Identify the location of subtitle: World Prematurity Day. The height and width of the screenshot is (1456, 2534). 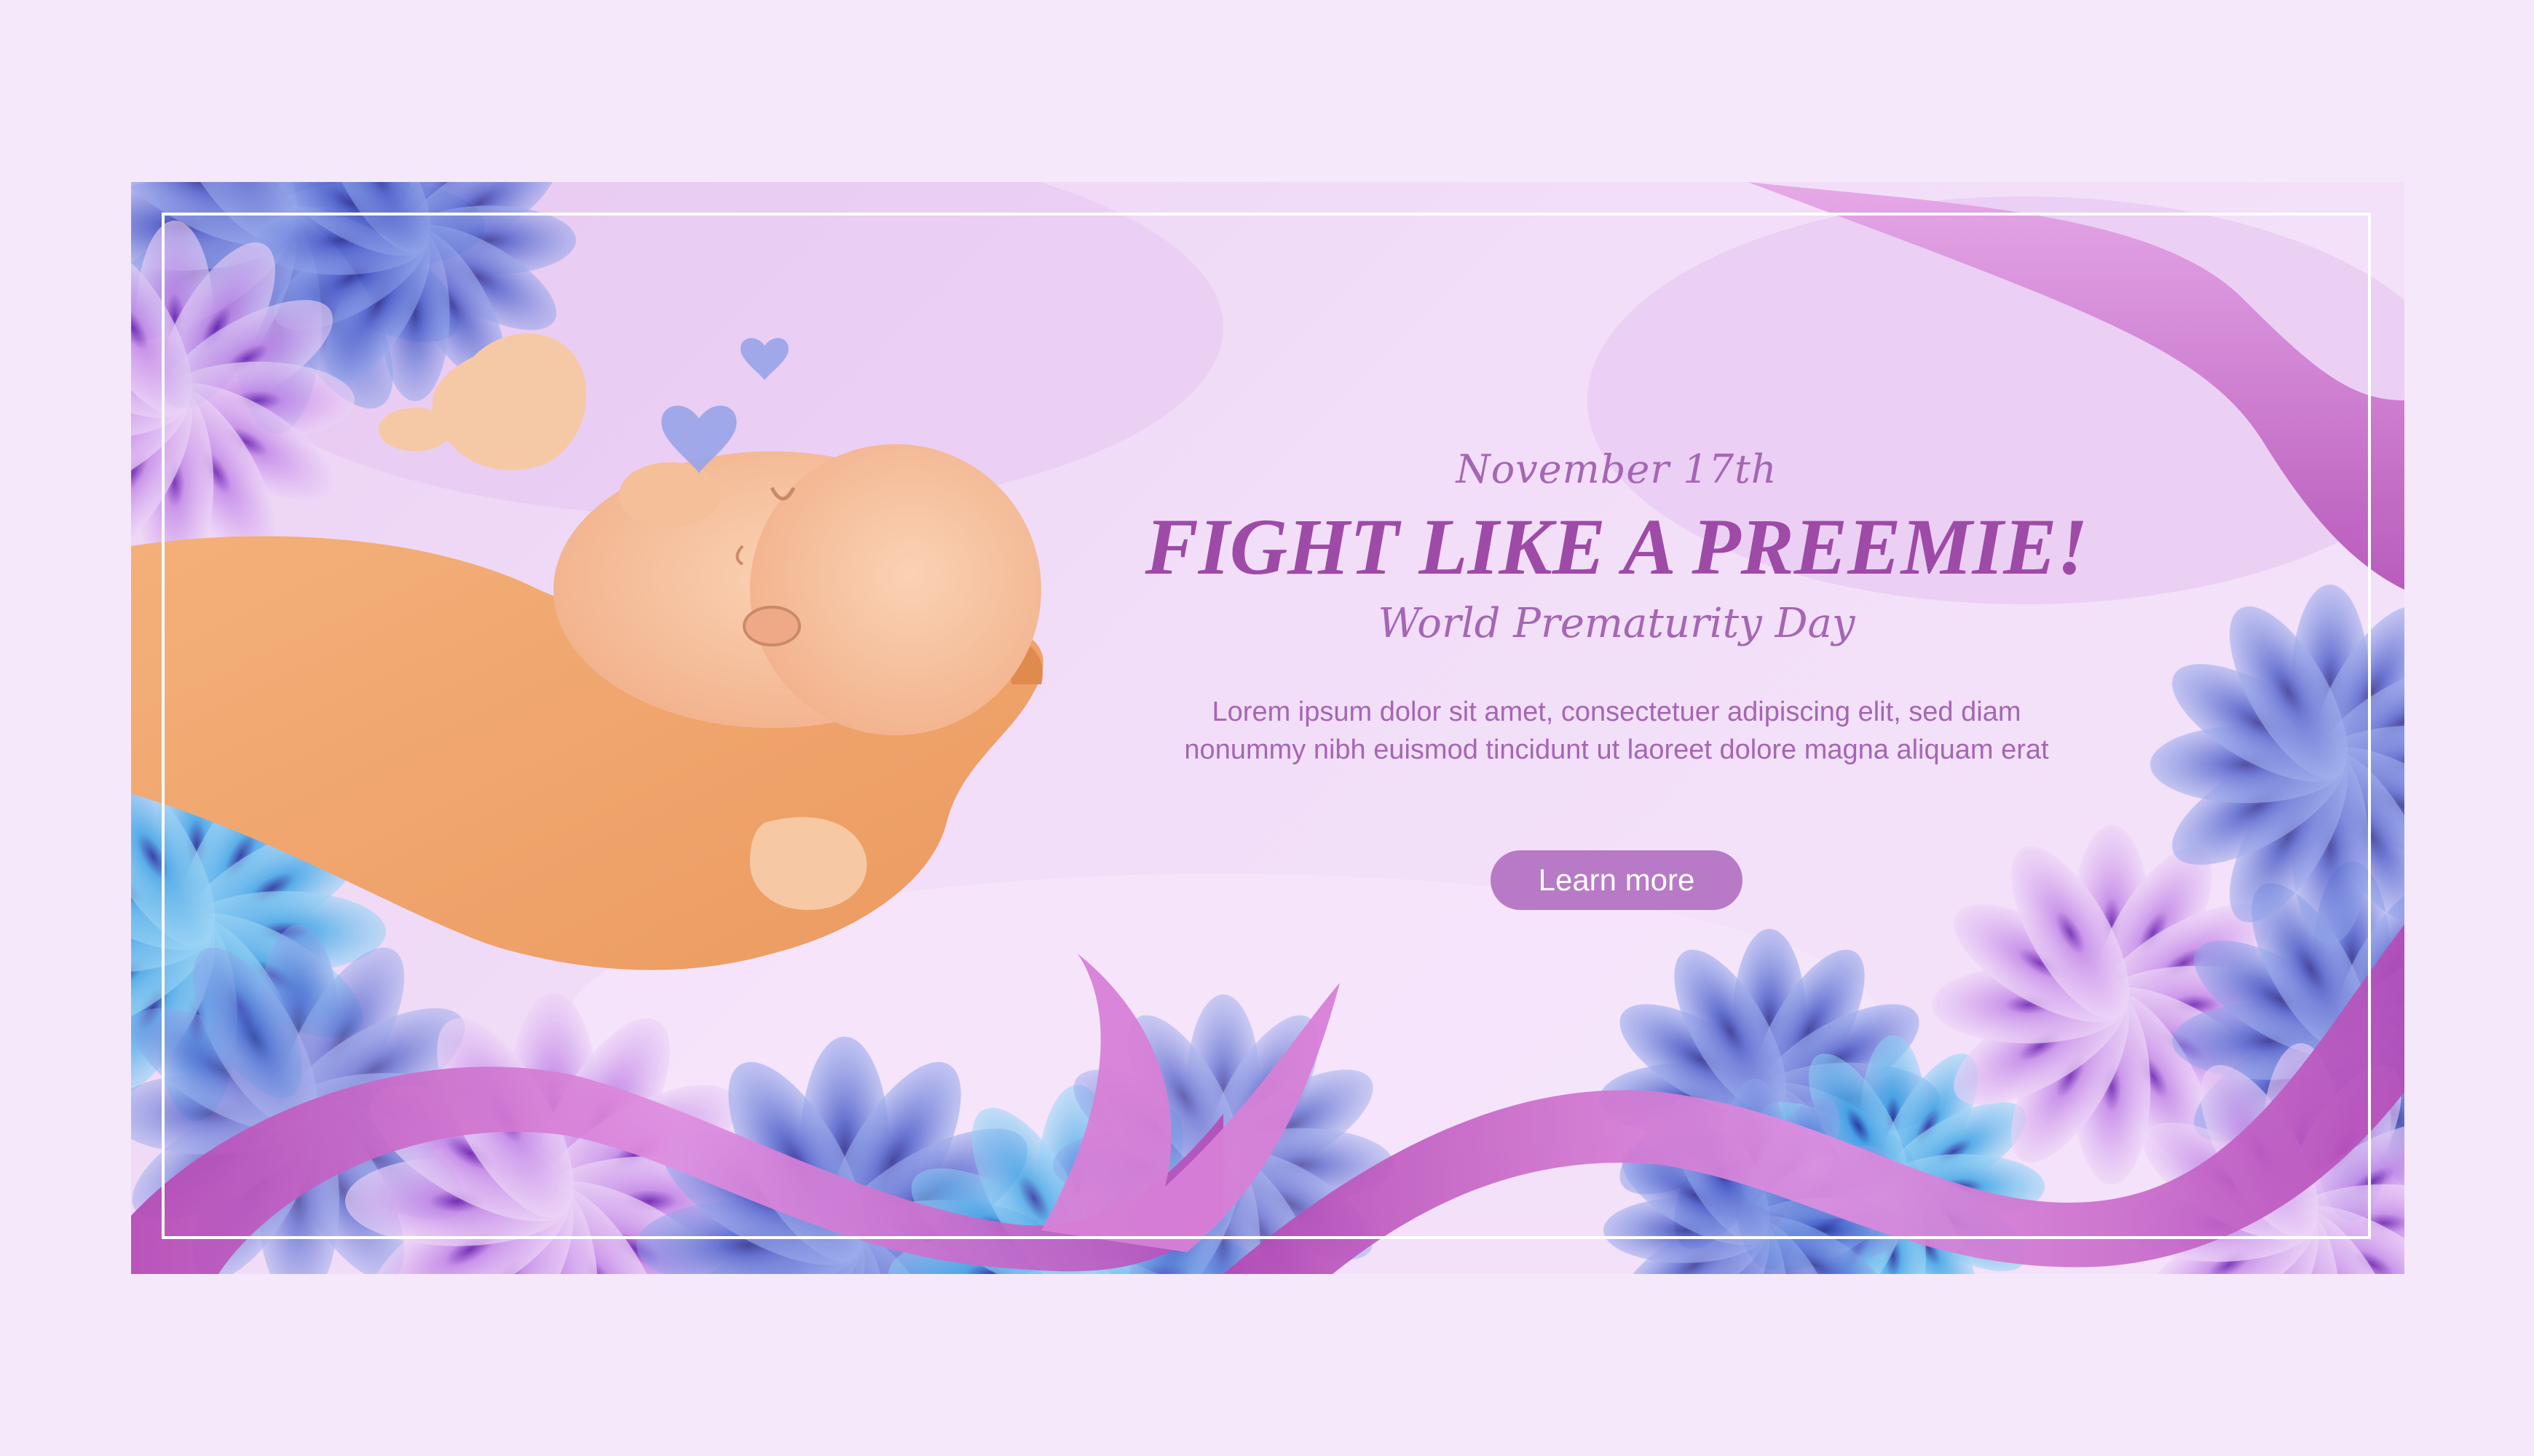
(1616, 623).